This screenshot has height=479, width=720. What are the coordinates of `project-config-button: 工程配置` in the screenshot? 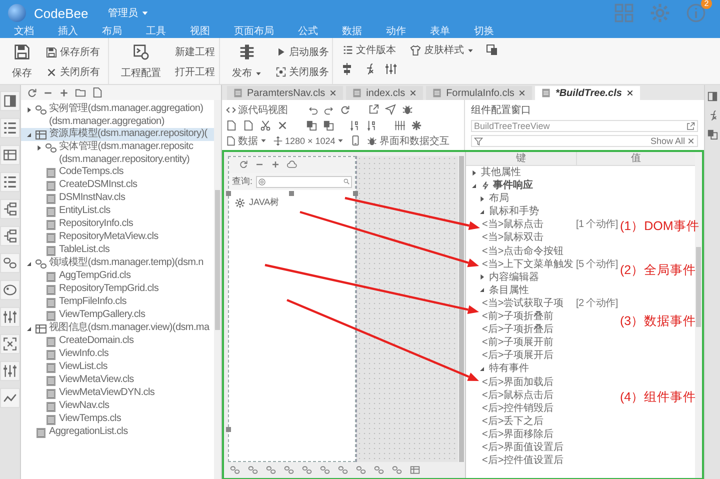 It's located at (141, 62).